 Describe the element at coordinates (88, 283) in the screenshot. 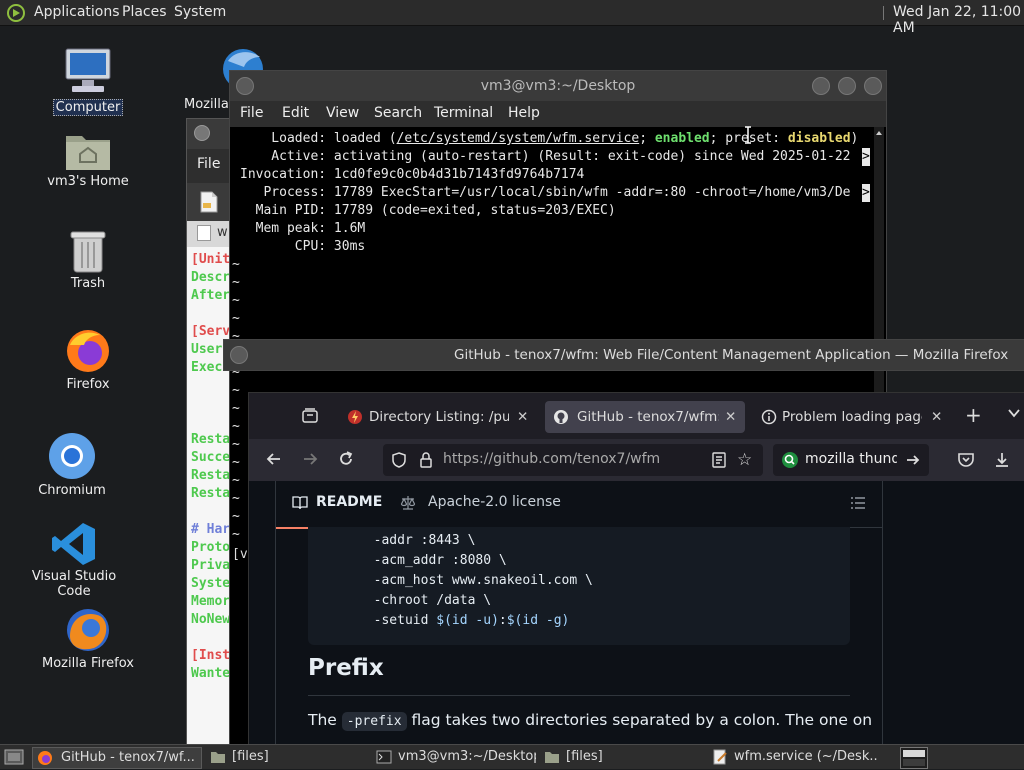

I see `desktop-icon-label: Trash` at that location.